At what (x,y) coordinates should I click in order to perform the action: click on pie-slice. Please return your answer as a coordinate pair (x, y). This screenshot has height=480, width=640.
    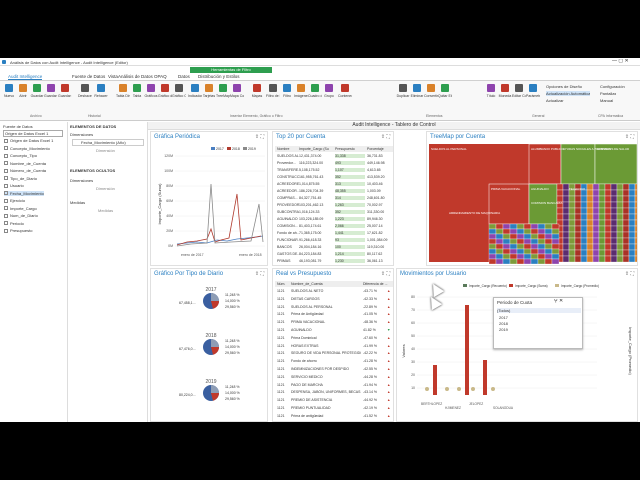
    Looking at the image, I should click on (215, 389).